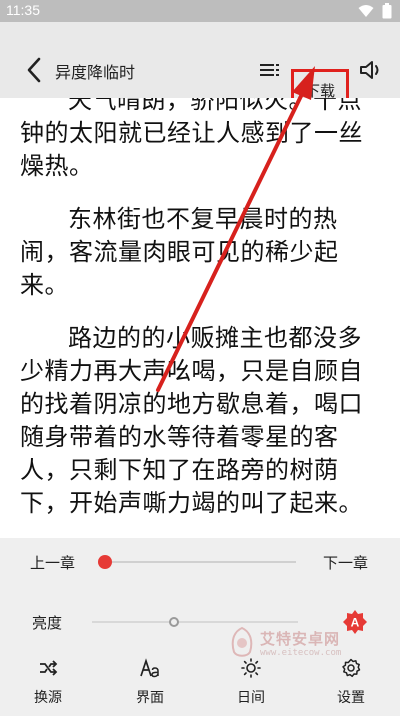  What do you see at coordinates (48, 698) in the screenshot?
I see `nav-label: 换源` at bounding box center [48, 698].